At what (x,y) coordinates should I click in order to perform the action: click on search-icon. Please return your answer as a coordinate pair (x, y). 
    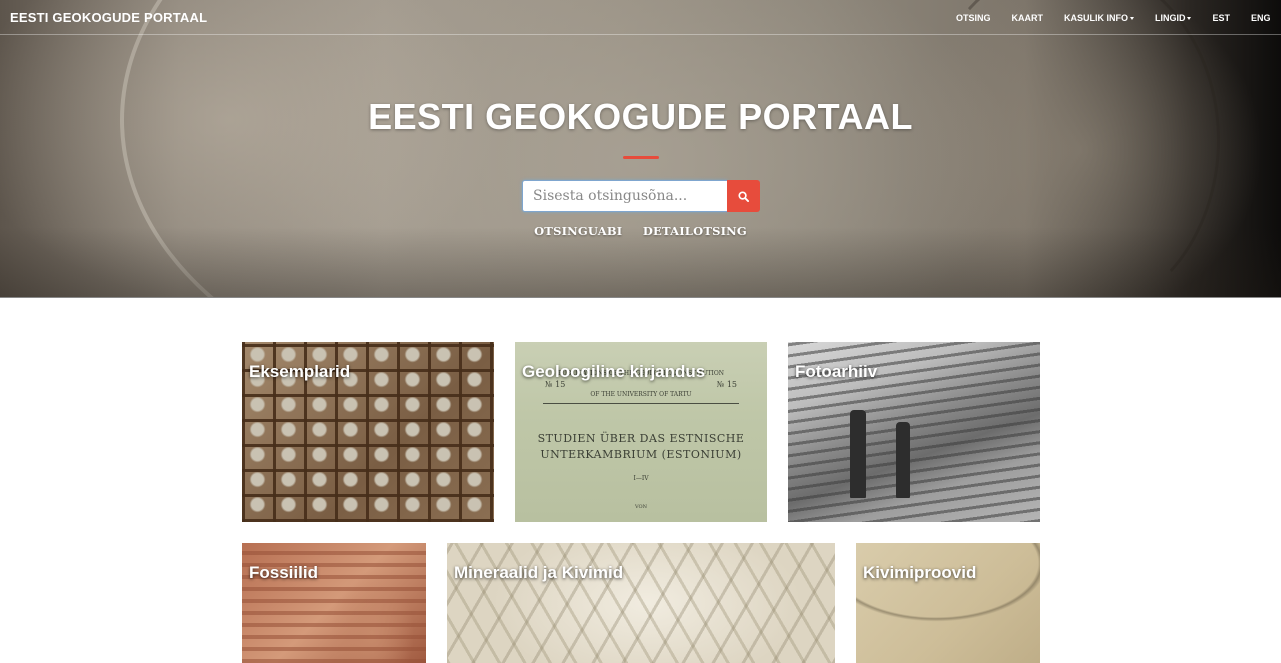
    Looking at the image, I should click on (743, 196).